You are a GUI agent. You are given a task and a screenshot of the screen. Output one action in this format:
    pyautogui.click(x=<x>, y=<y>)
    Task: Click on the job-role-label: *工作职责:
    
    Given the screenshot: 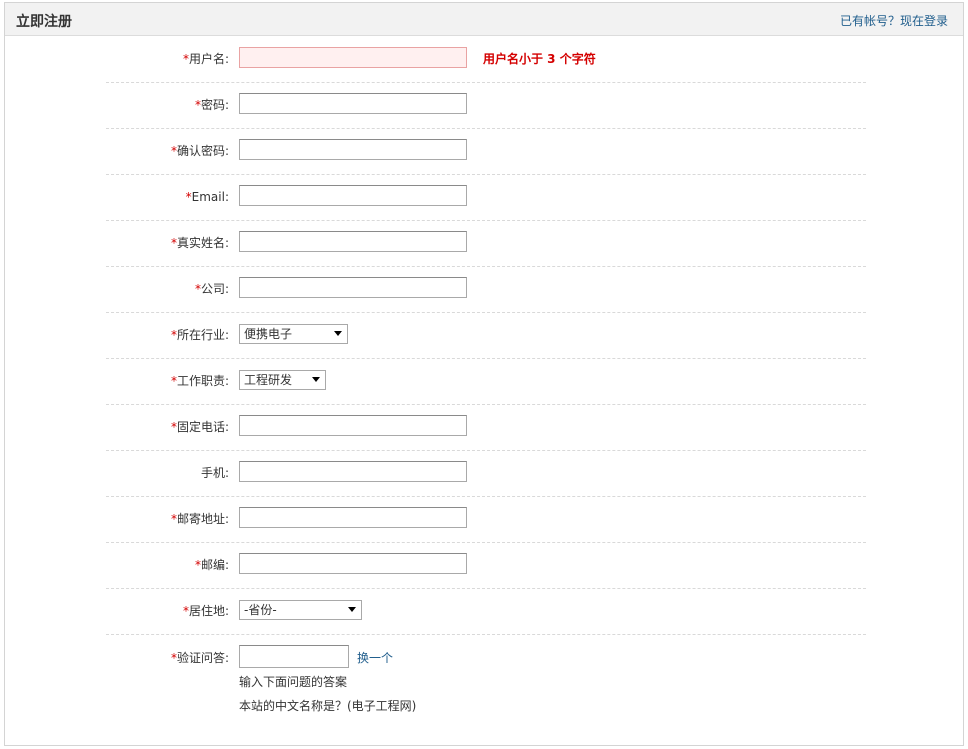 What is the action you would take?
    pyautogui.click(x=199, y=381)
    